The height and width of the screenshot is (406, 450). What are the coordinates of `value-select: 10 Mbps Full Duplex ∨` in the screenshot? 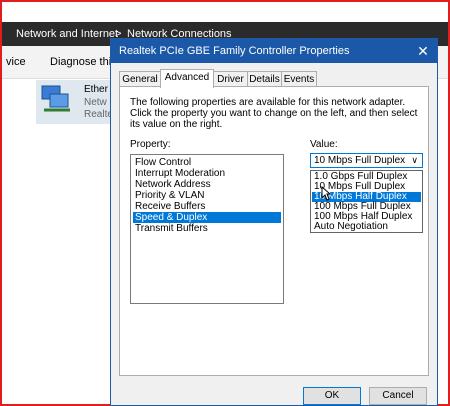 It's located at (366, 160).